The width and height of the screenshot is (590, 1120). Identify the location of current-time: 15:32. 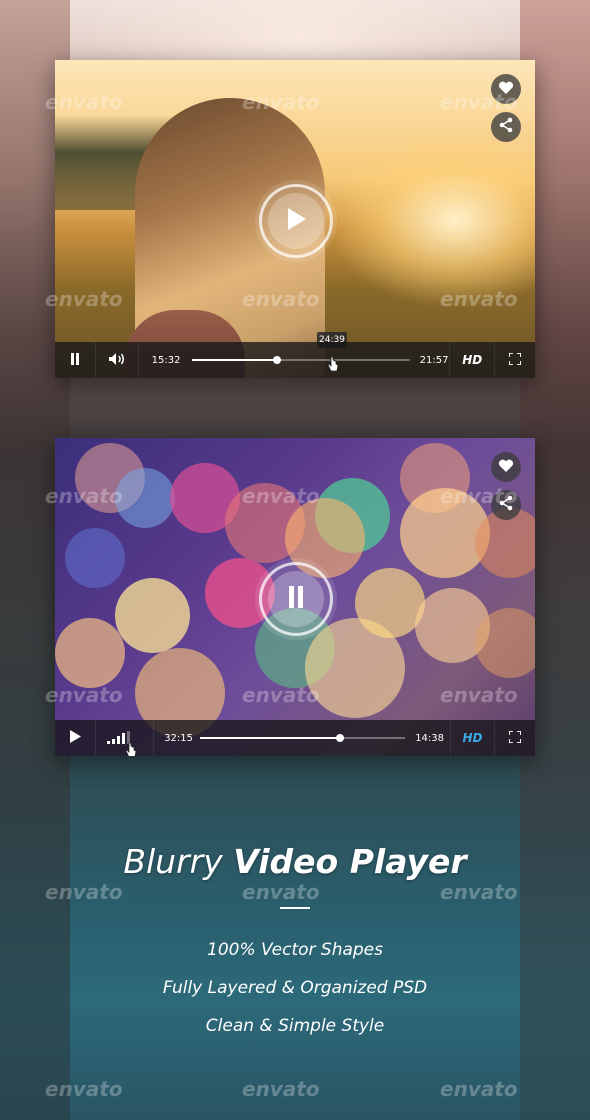
(166, 360).